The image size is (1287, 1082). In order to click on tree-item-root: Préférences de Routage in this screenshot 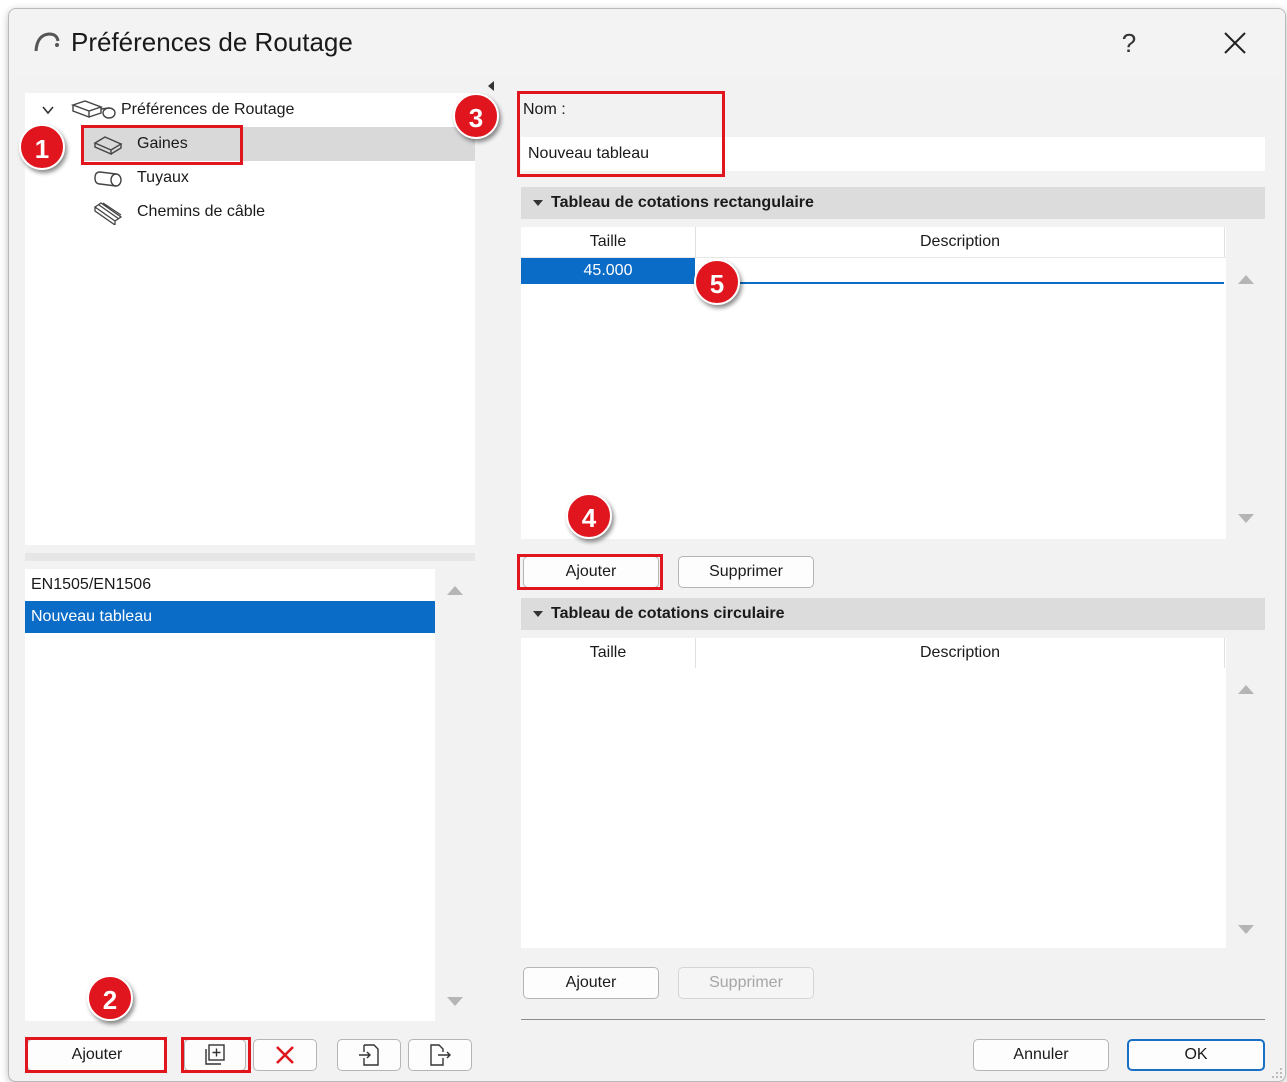, I will do `click(250, 110)`.